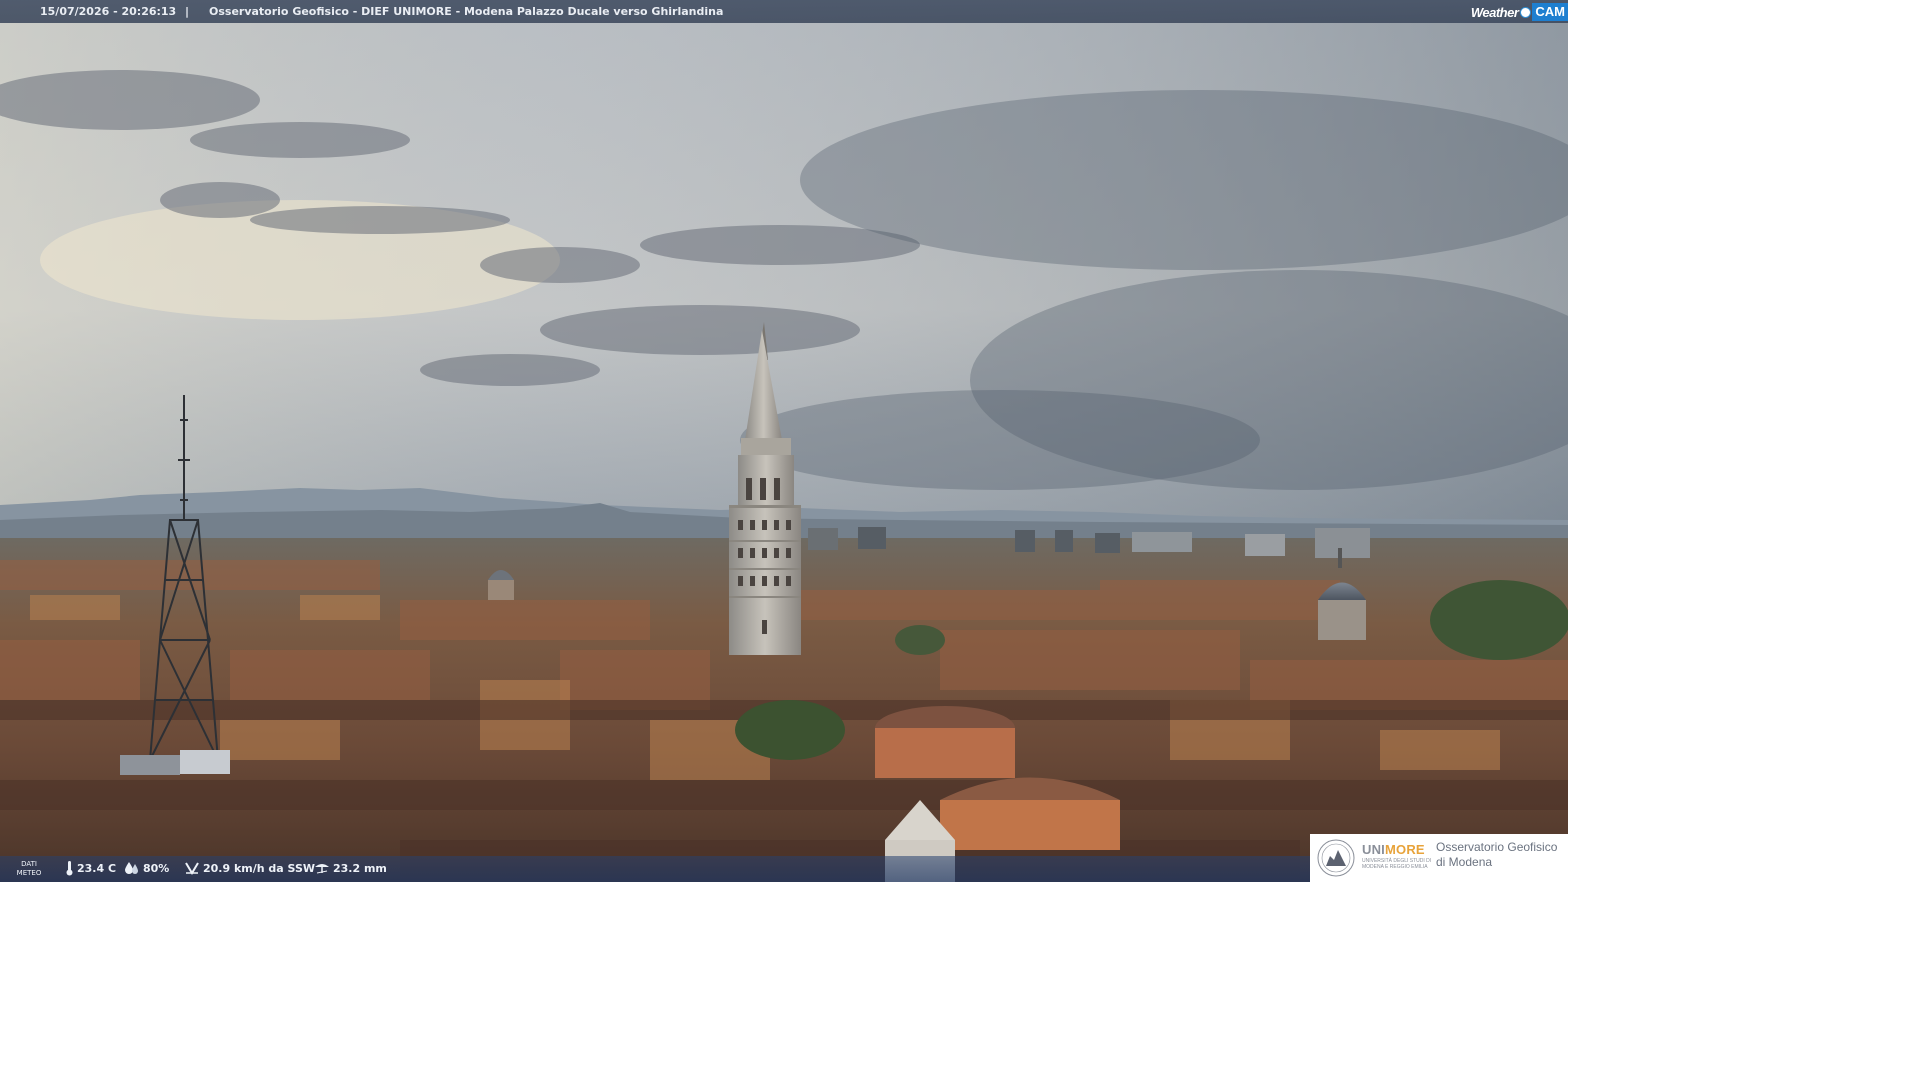  I want to click on weathercam-logo-cam: CAM, so click(1550, 12).